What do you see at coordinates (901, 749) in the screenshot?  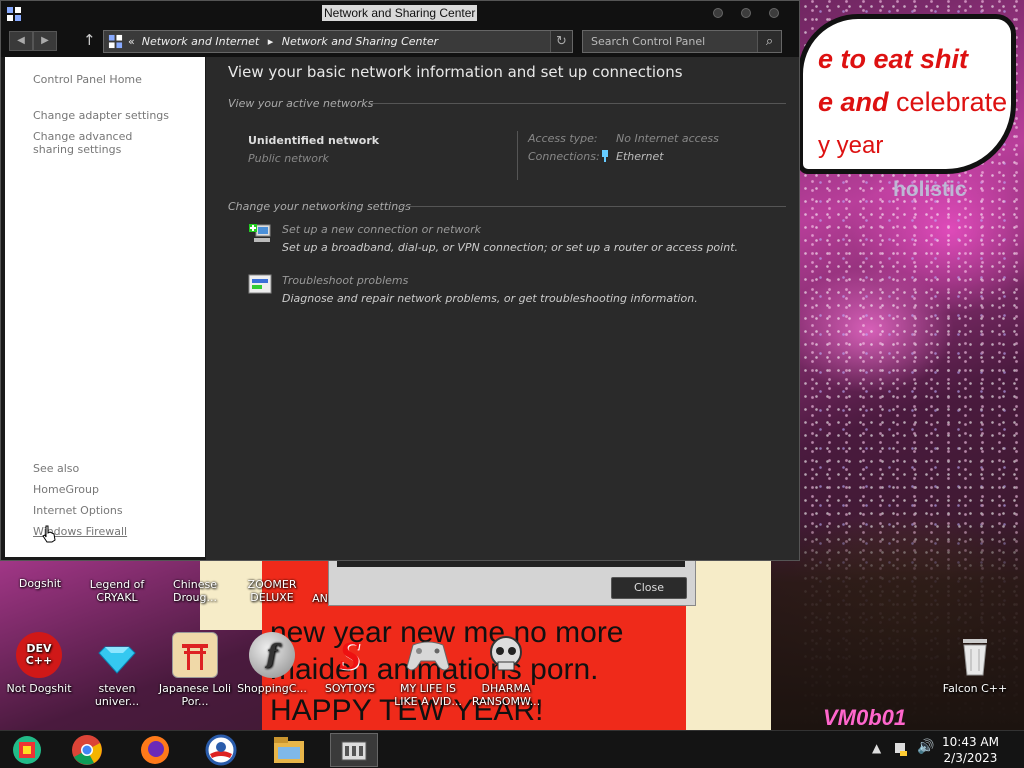 I see `network-tray-icon` at bounding box center [901, 749].